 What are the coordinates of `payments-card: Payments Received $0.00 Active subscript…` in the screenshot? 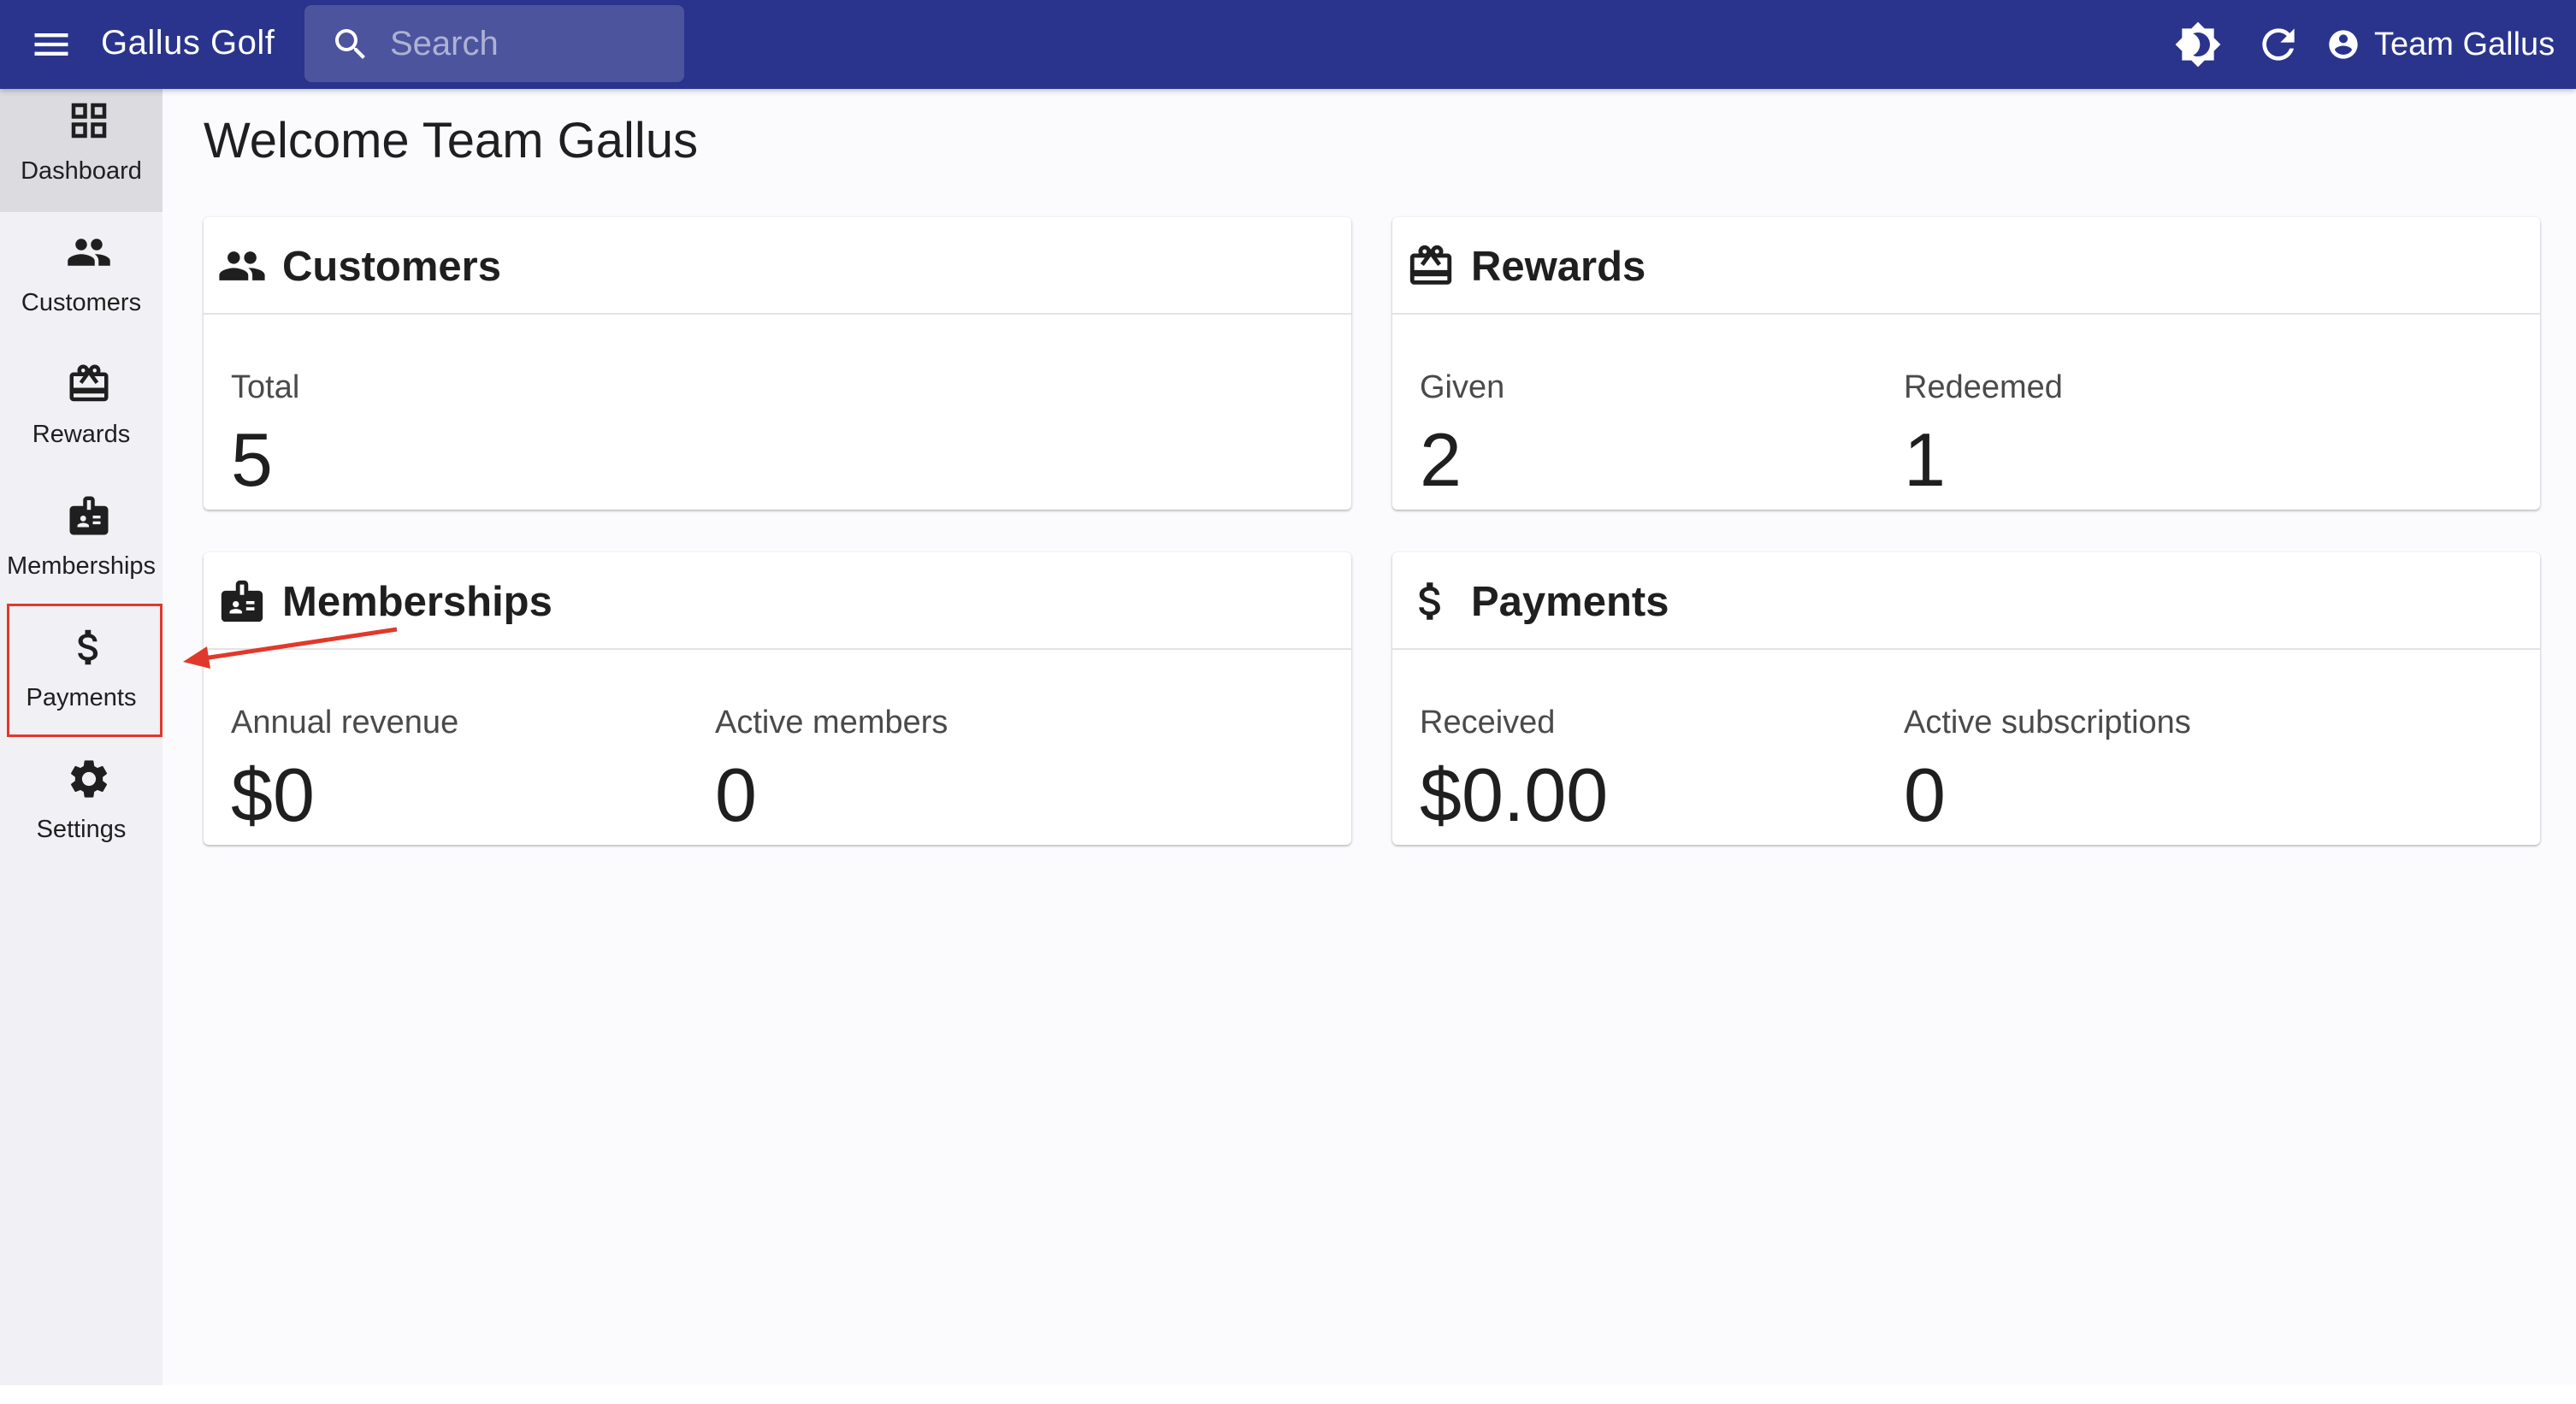 It's located at (1966, 698).